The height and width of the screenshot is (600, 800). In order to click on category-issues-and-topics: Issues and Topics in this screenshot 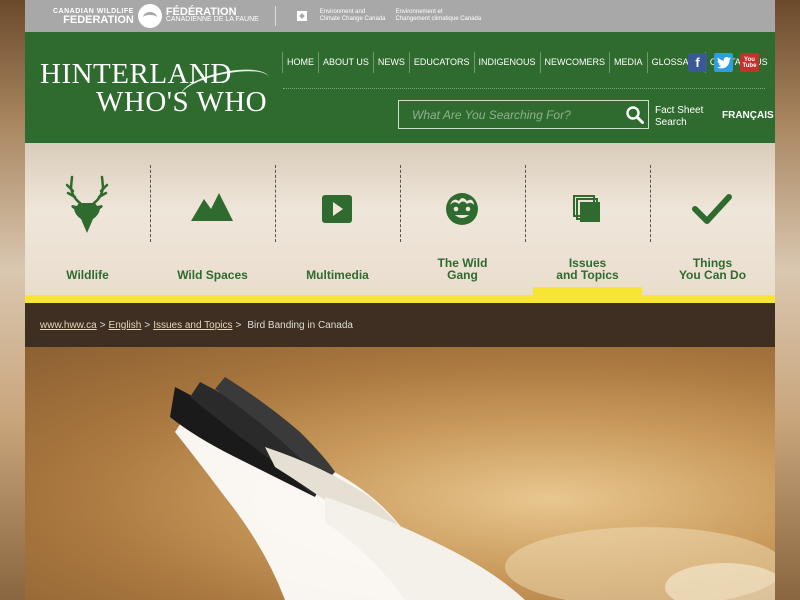, I will do `click(587, 219)`.